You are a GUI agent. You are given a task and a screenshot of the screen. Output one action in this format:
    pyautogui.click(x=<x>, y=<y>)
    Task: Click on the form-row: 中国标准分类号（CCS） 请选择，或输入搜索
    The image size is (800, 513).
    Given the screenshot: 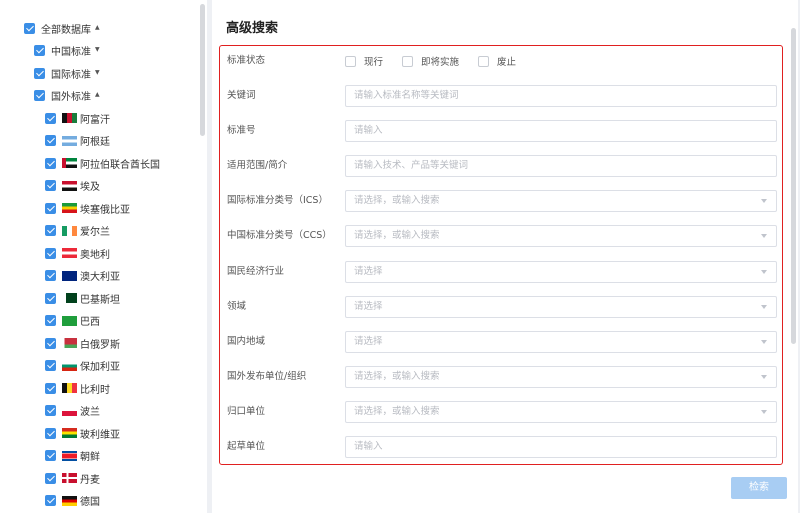 What is the action you would take?
    pyautogui.click(x=501, y=236)
    